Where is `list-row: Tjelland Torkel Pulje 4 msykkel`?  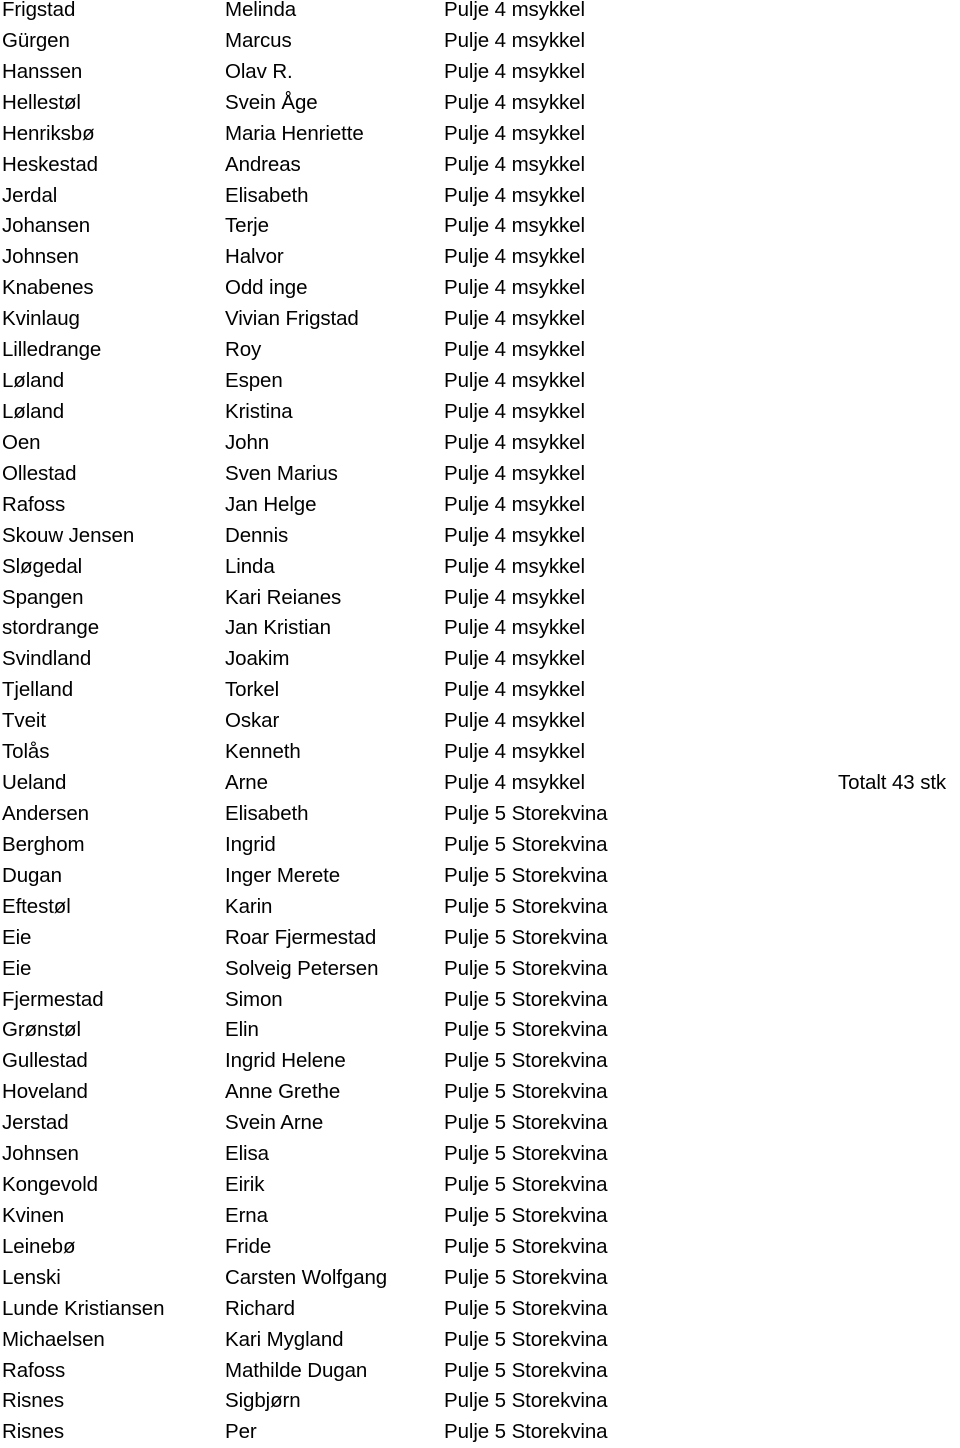 list-row: Tjelland Torkel Pulje 4 msykkel is located at coordinates (480, 690).